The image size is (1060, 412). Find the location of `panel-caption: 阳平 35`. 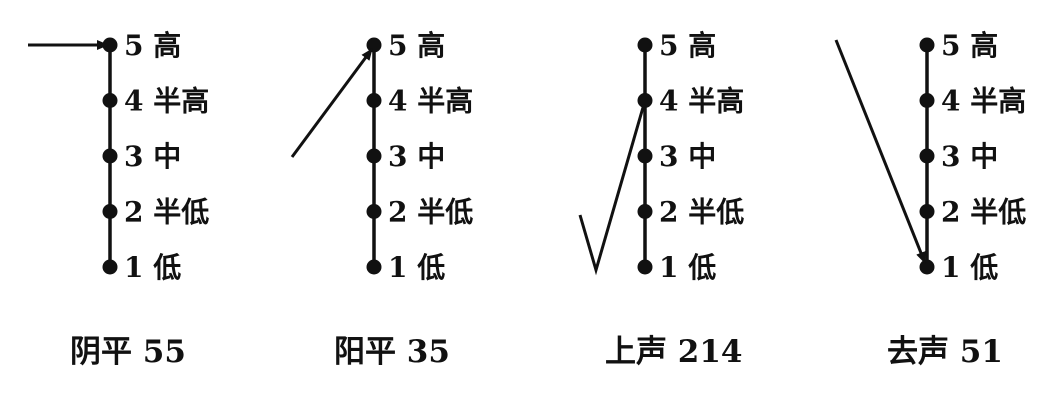

panel-caption: 阳平 35 is located at coordinates (392, 352).